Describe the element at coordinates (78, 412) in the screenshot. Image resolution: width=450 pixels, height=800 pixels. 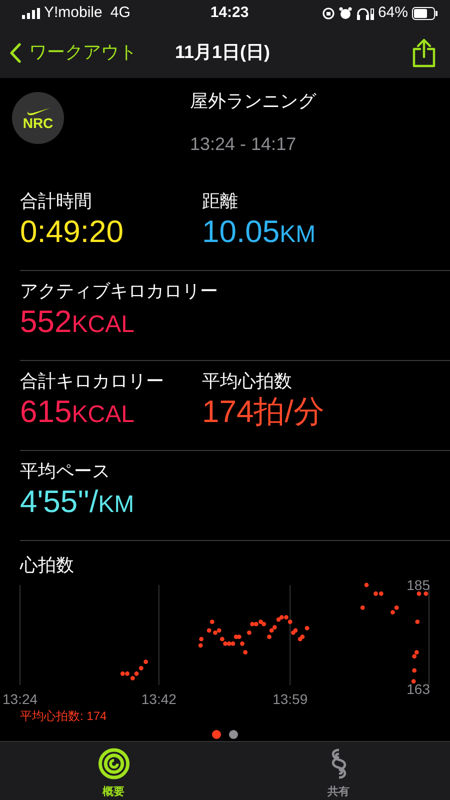
I see `metric-value: 615KCAL` at that location.